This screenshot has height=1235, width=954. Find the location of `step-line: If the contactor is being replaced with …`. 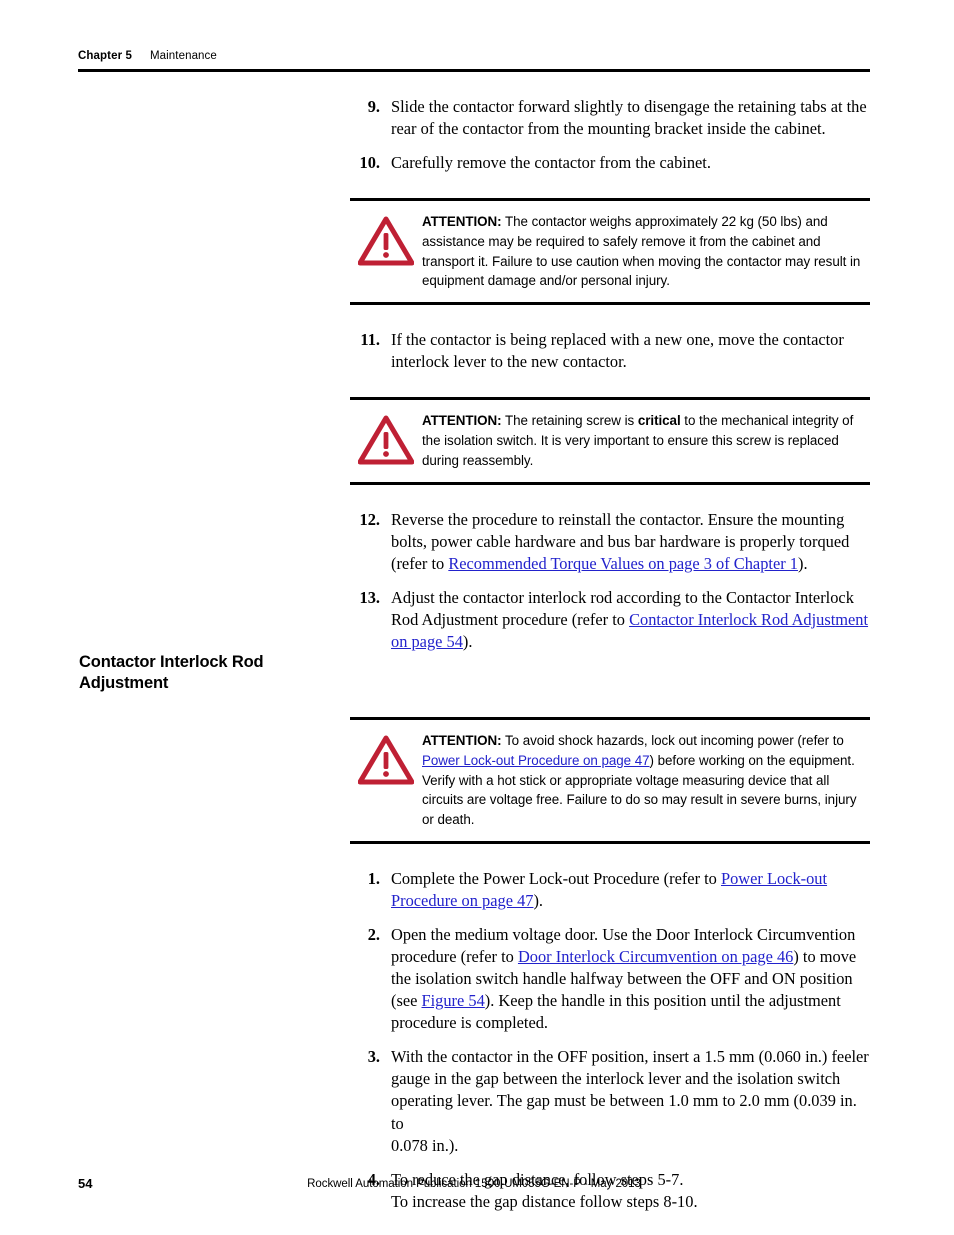

step-line: If the contactor is being replaced with … is located at coordinates (617, 340).